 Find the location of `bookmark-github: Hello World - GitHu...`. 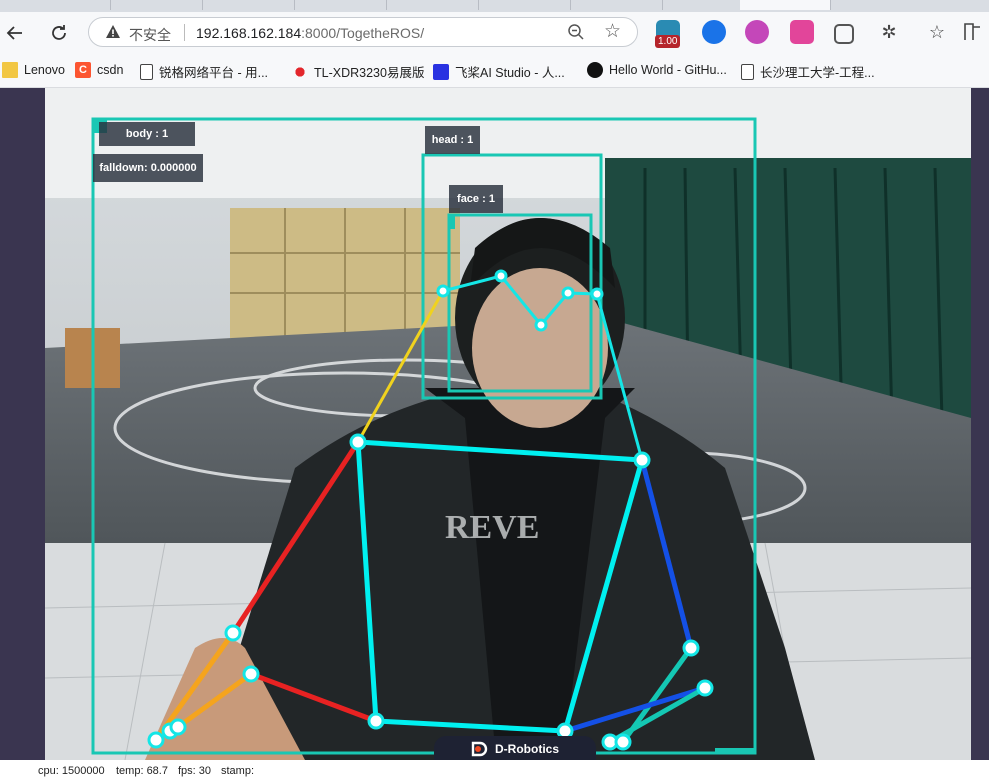

bookmark-github: Hello World - GitHu... is located at coordinates (657, 70).